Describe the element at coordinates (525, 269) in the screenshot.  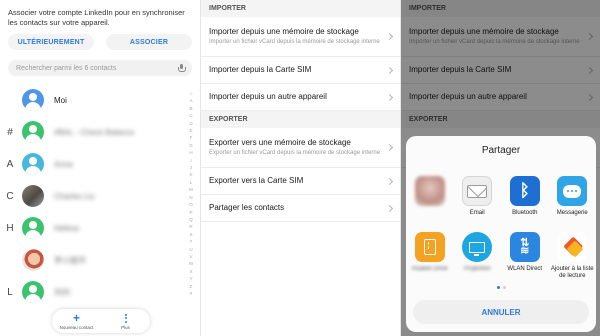
I see `app-label: WLAN Direct` at that location.